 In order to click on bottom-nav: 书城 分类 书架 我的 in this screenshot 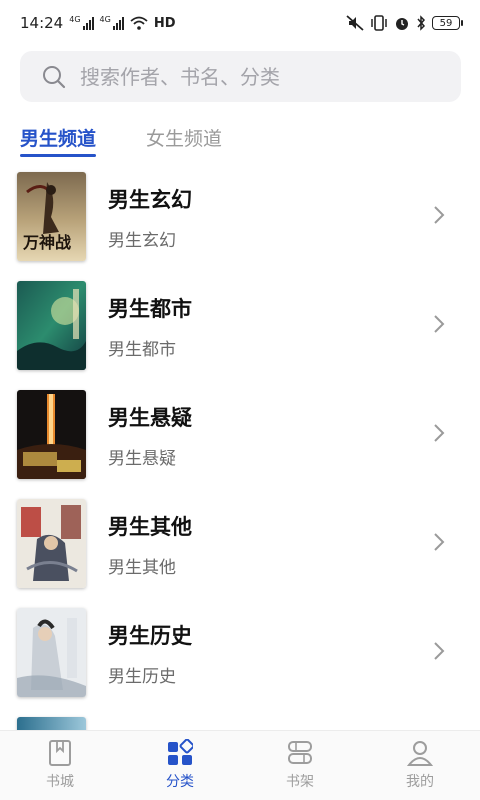, I will do `click(240, 765)`.